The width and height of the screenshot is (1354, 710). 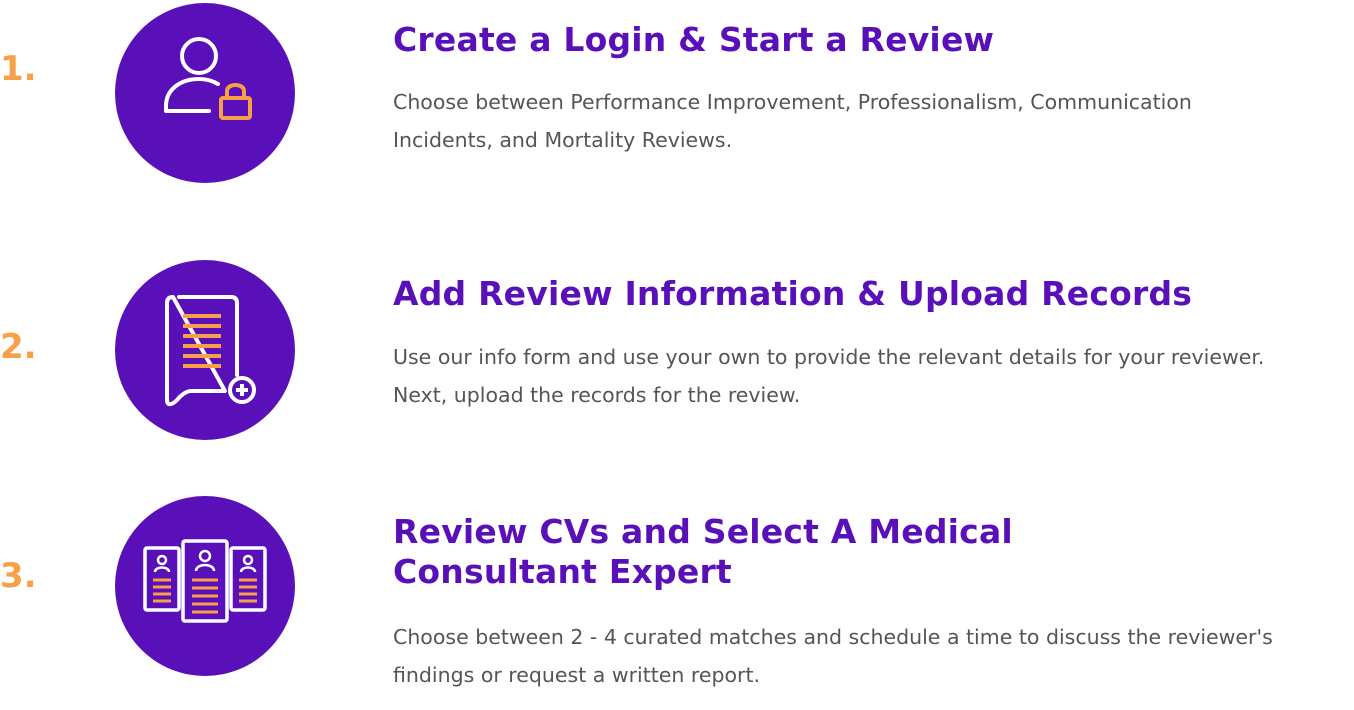 What do you see at coordinates (694, 39) in the screenshot?
I see `step-title: Create a Login & Start a Review` at bounding box center [694, 39].